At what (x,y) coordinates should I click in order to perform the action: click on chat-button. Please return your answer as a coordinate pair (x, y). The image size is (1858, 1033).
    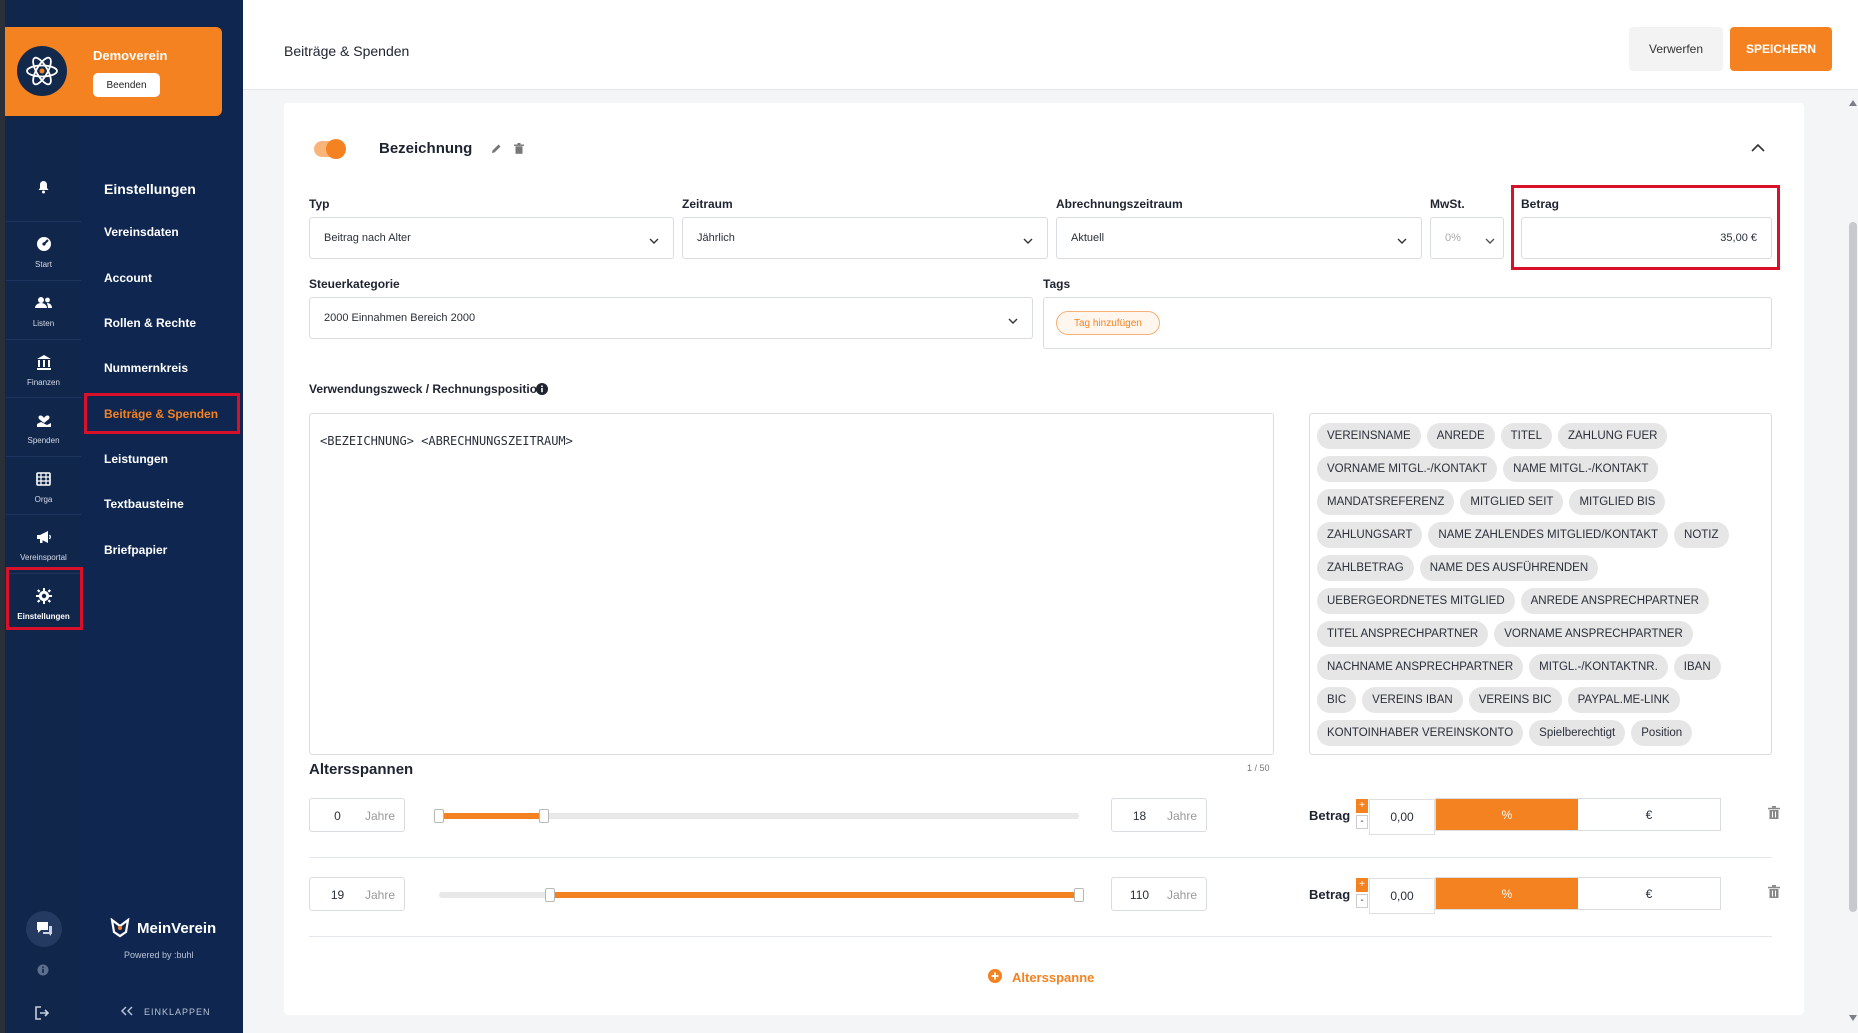
    Looking at the image, I should click on (43, 929).